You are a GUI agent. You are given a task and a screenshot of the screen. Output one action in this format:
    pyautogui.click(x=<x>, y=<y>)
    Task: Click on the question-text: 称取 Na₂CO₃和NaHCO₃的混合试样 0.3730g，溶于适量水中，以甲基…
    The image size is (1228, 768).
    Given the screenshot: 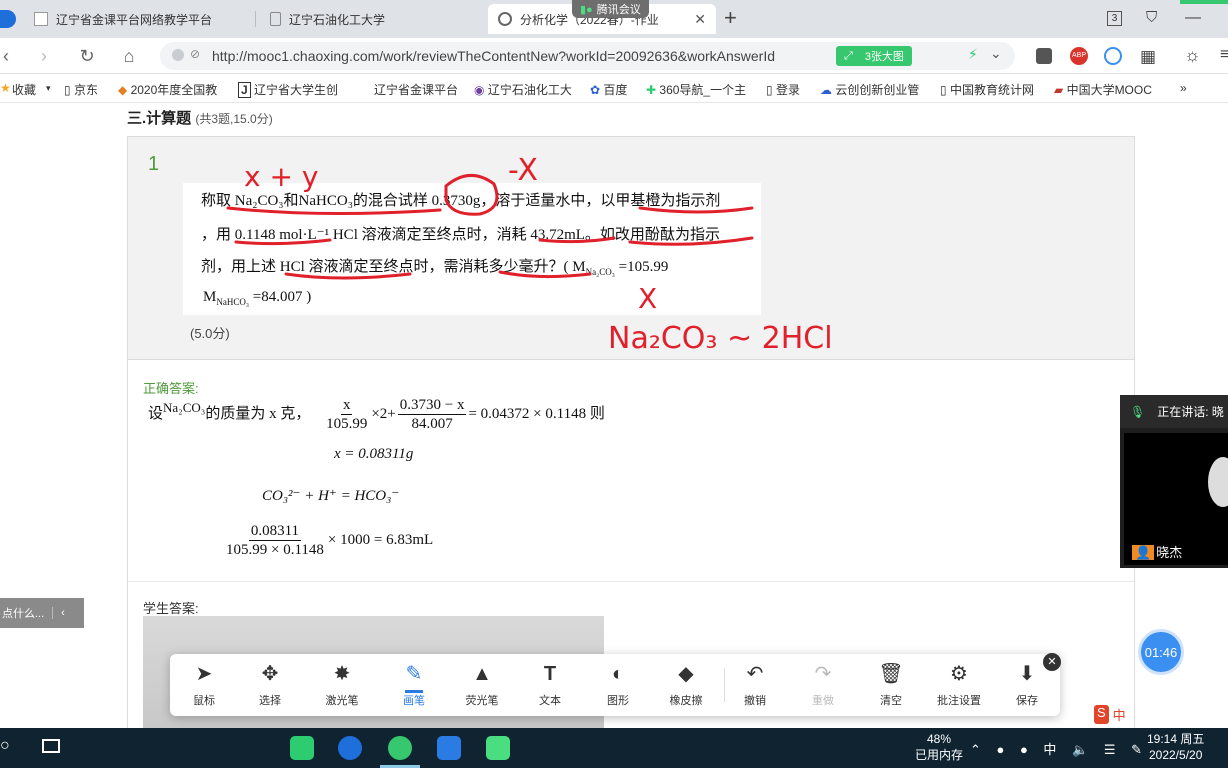 What is the action you would take?
    pyautogui.click(x=472, y=249)
    